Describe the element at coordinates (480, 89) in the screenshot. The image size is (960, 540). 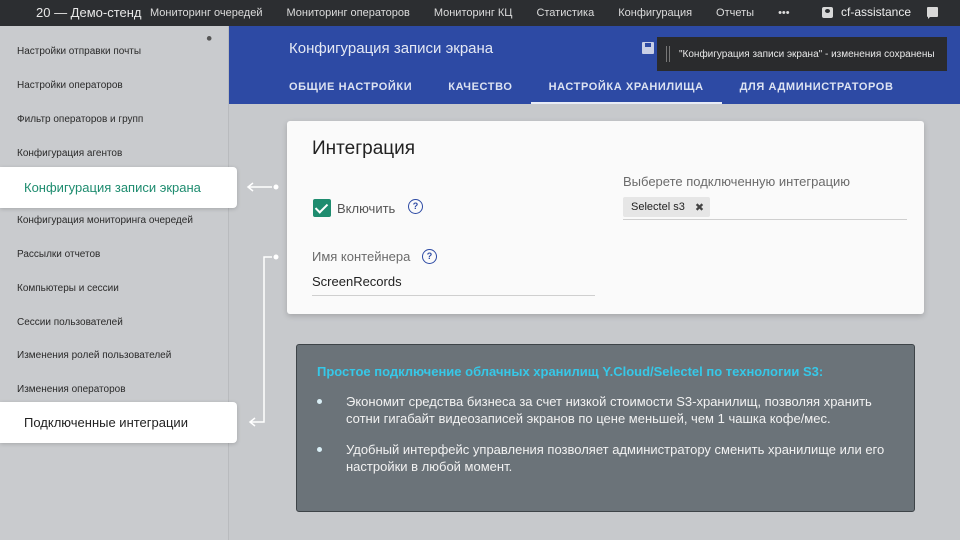
I see `tab-quality: КАЧЕСТВО` at that location.